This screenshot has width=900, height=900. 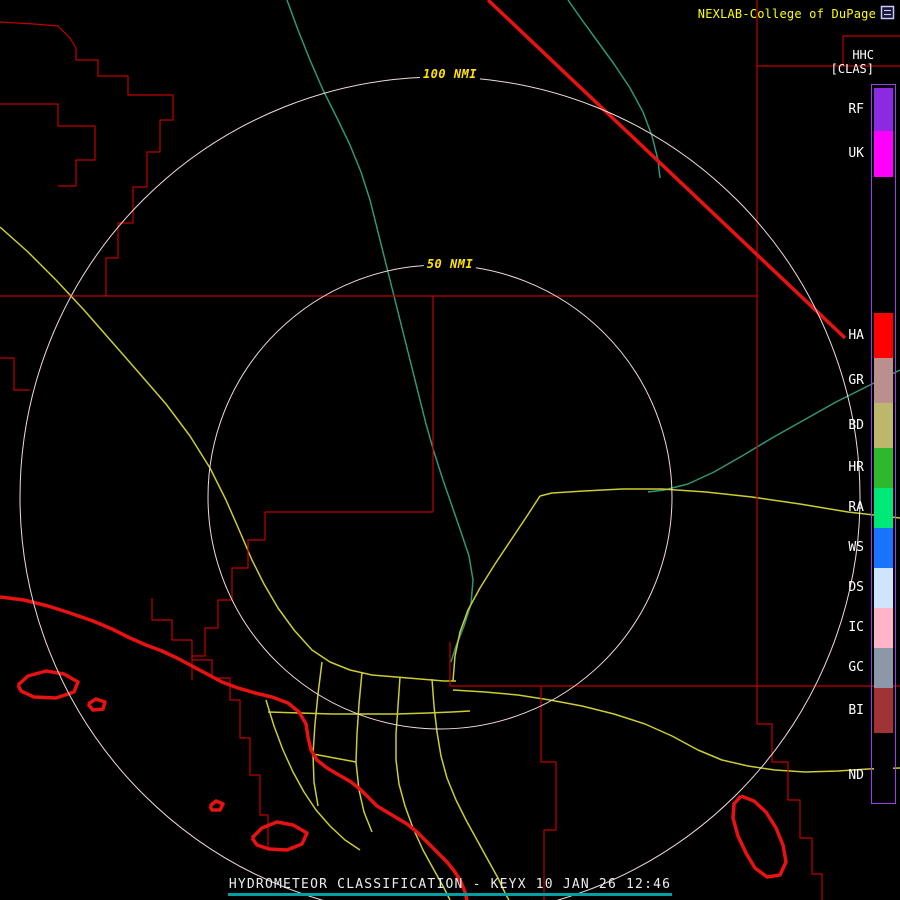 What do you see at coordinates (883, 710) in the screenshot?
I see `legend-swatch-bi` at bounding box center [883, 710].